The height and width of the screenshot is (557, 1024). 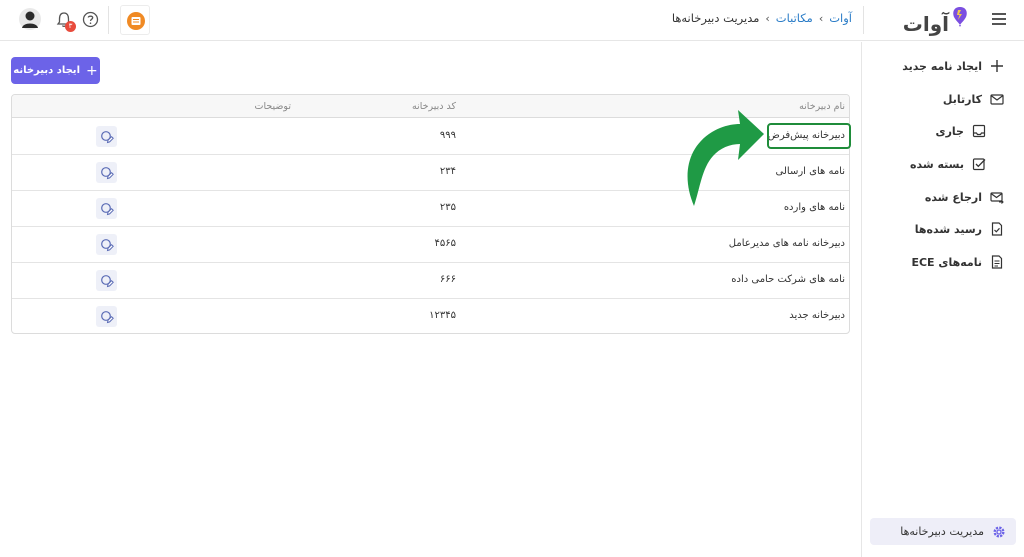 I want to click on app-logo-icon, so click(x=136, y=21).